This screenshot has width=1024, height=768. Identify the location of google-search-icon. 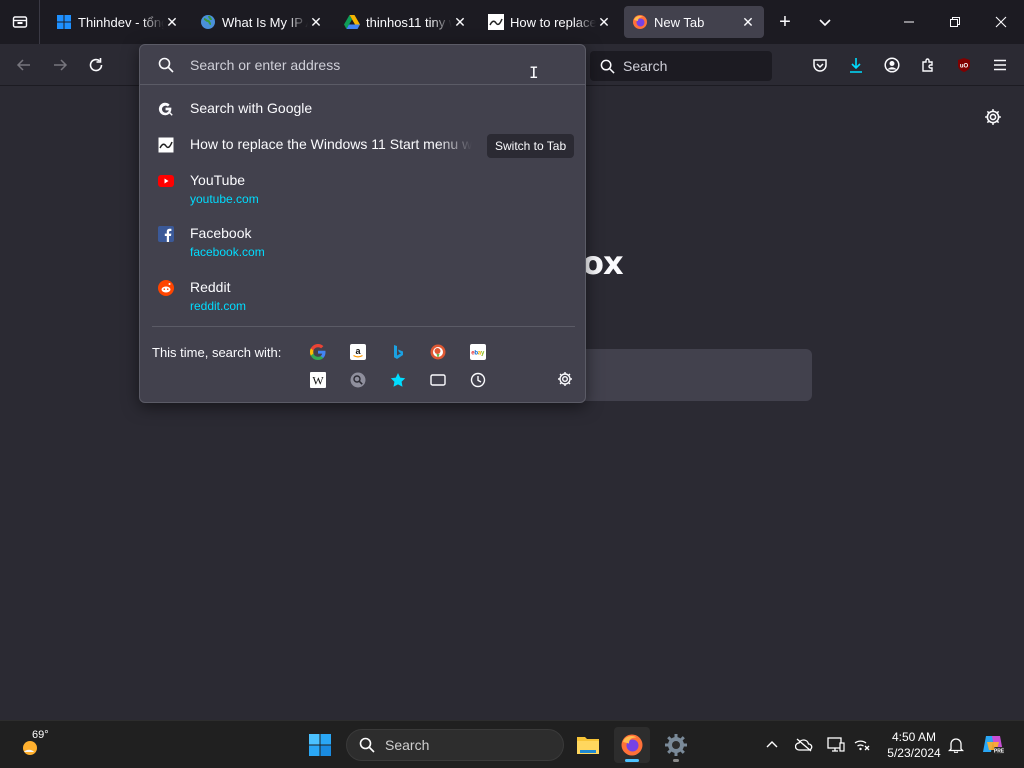
(166, 109).